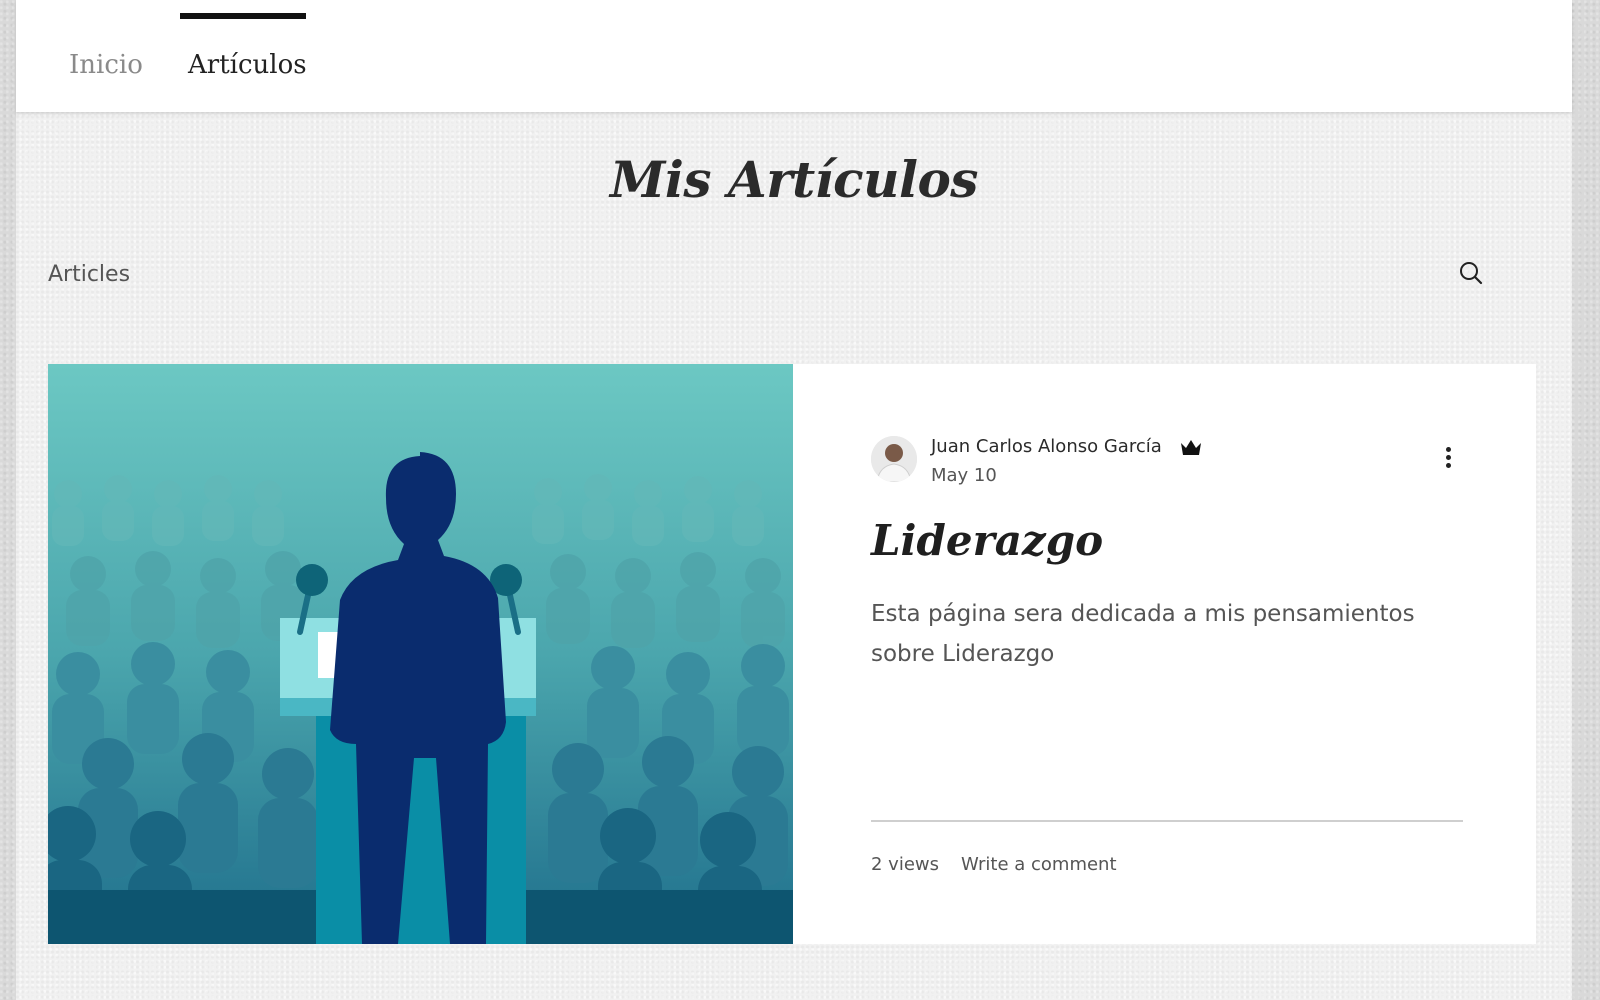 This screenshot has height=1000, width=1600. What do you see at coordinates (894, 459) in the screenshot?
I see `author-avatar` at bounding box center [894, 459].